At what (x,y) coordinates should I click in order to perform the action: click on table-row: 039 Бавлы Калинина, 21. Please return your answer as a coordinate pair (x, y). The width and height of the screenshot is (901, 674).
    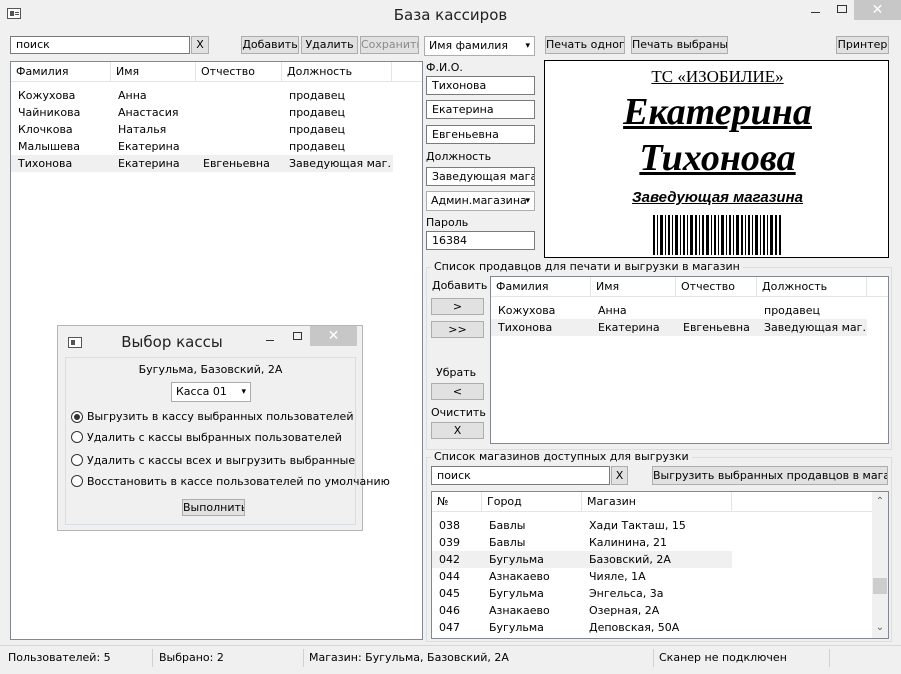
    Looking at the image, I should click on (582, 542).